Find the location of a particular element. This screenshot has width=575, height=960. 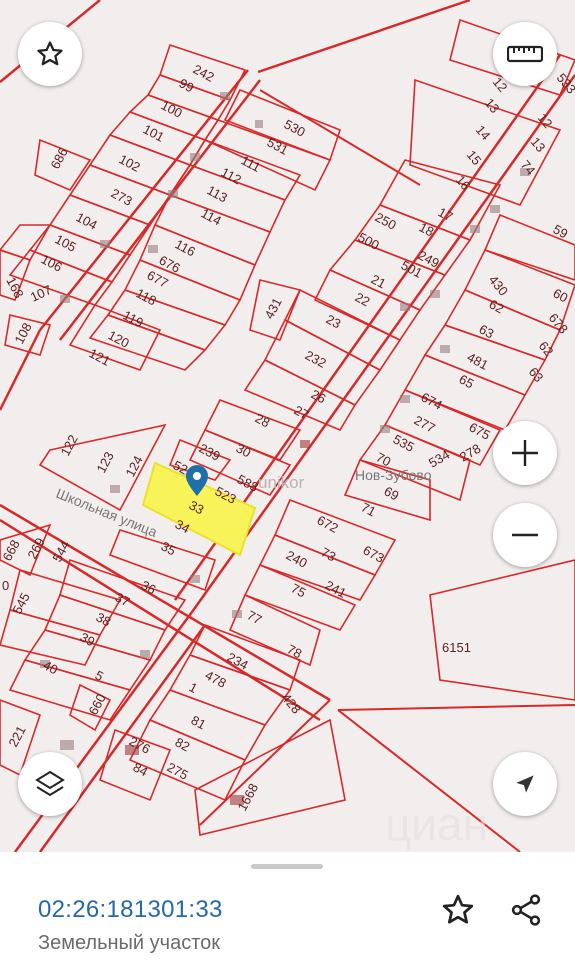

watermark: unikor is located at coordinates (281, 482).